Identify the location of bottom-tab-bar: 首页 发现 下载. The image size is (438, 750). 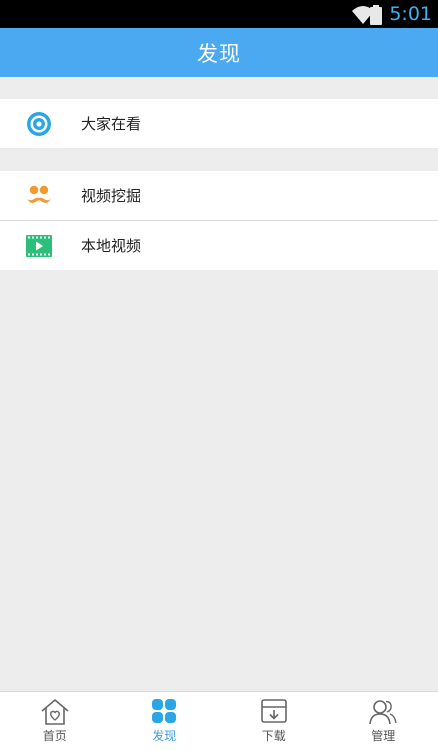
(219, 720).